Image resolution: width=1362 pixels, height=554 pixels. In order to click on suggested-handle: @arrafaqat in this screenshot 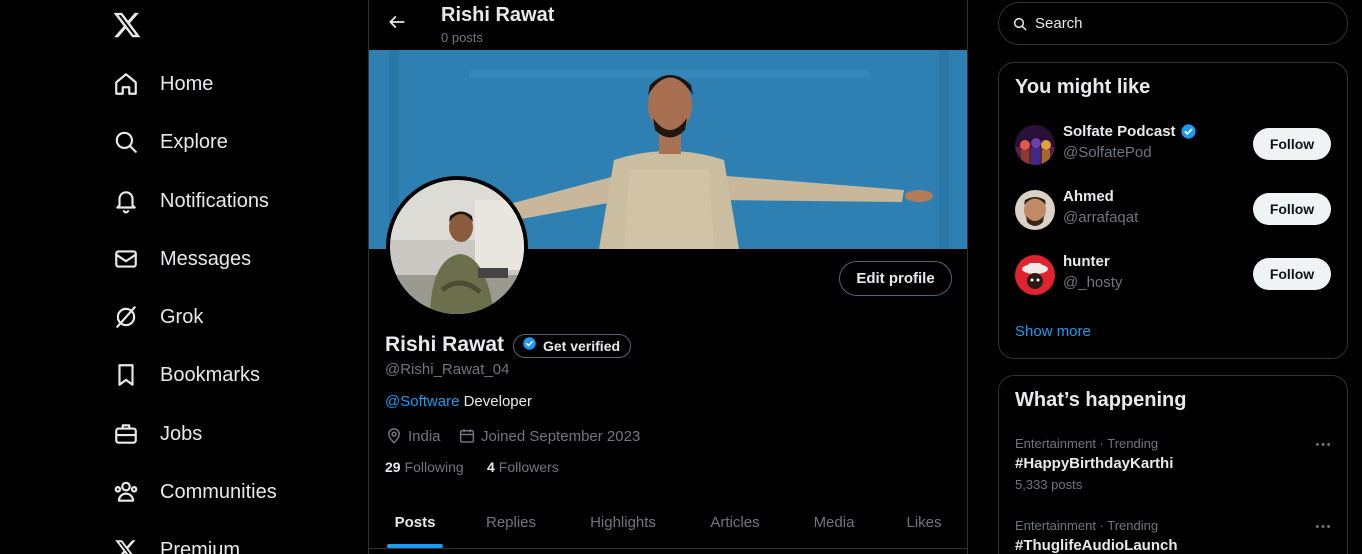, I will do `click(1101, 217)`.